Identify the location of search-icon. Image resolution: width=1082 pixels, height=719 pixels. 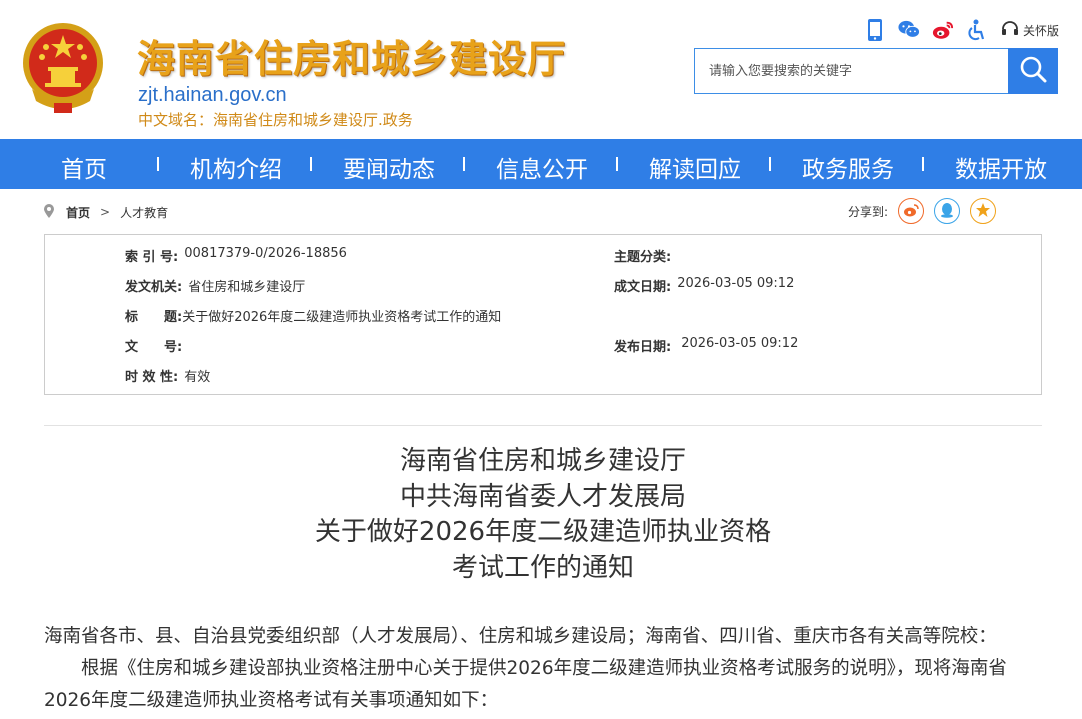
(1033, 71).